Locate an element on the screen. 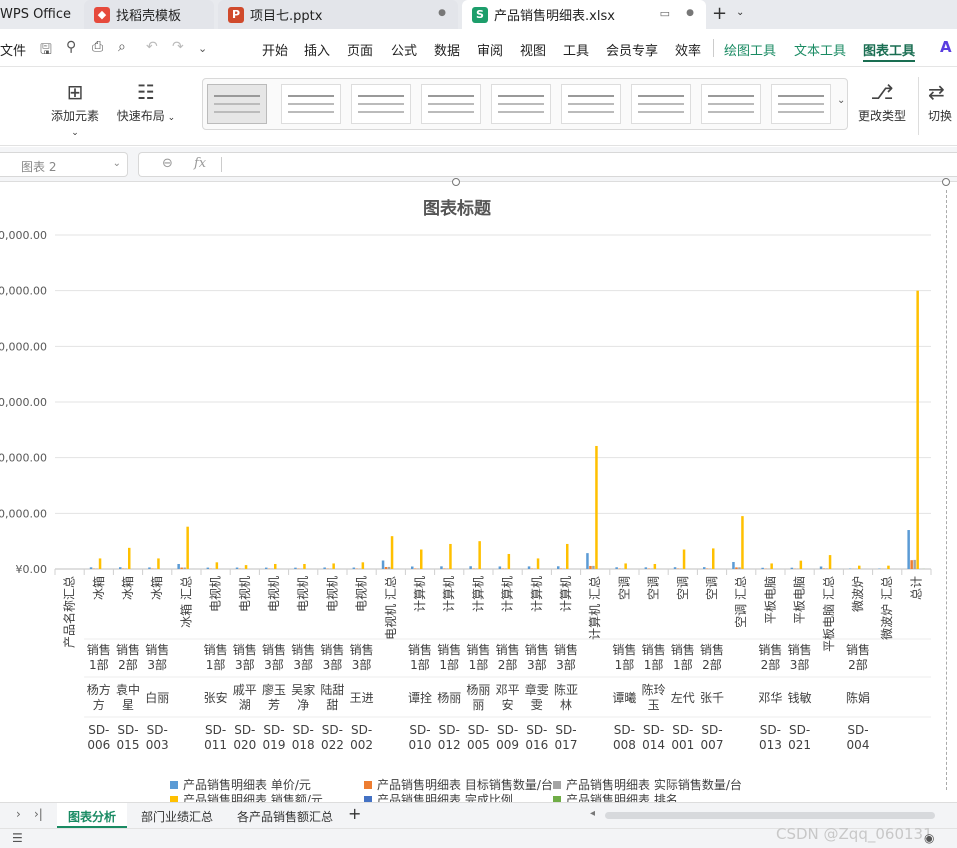 The image size is (957, 848). tab-xlsx: S 产品销售明细表.xlsx ▭ ● is located at coordinates (584, 14).